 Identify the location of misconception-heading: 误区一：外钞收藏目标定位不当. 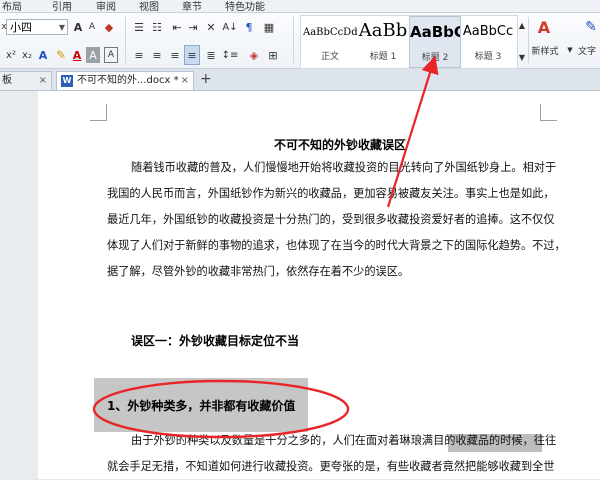
(215, 341).